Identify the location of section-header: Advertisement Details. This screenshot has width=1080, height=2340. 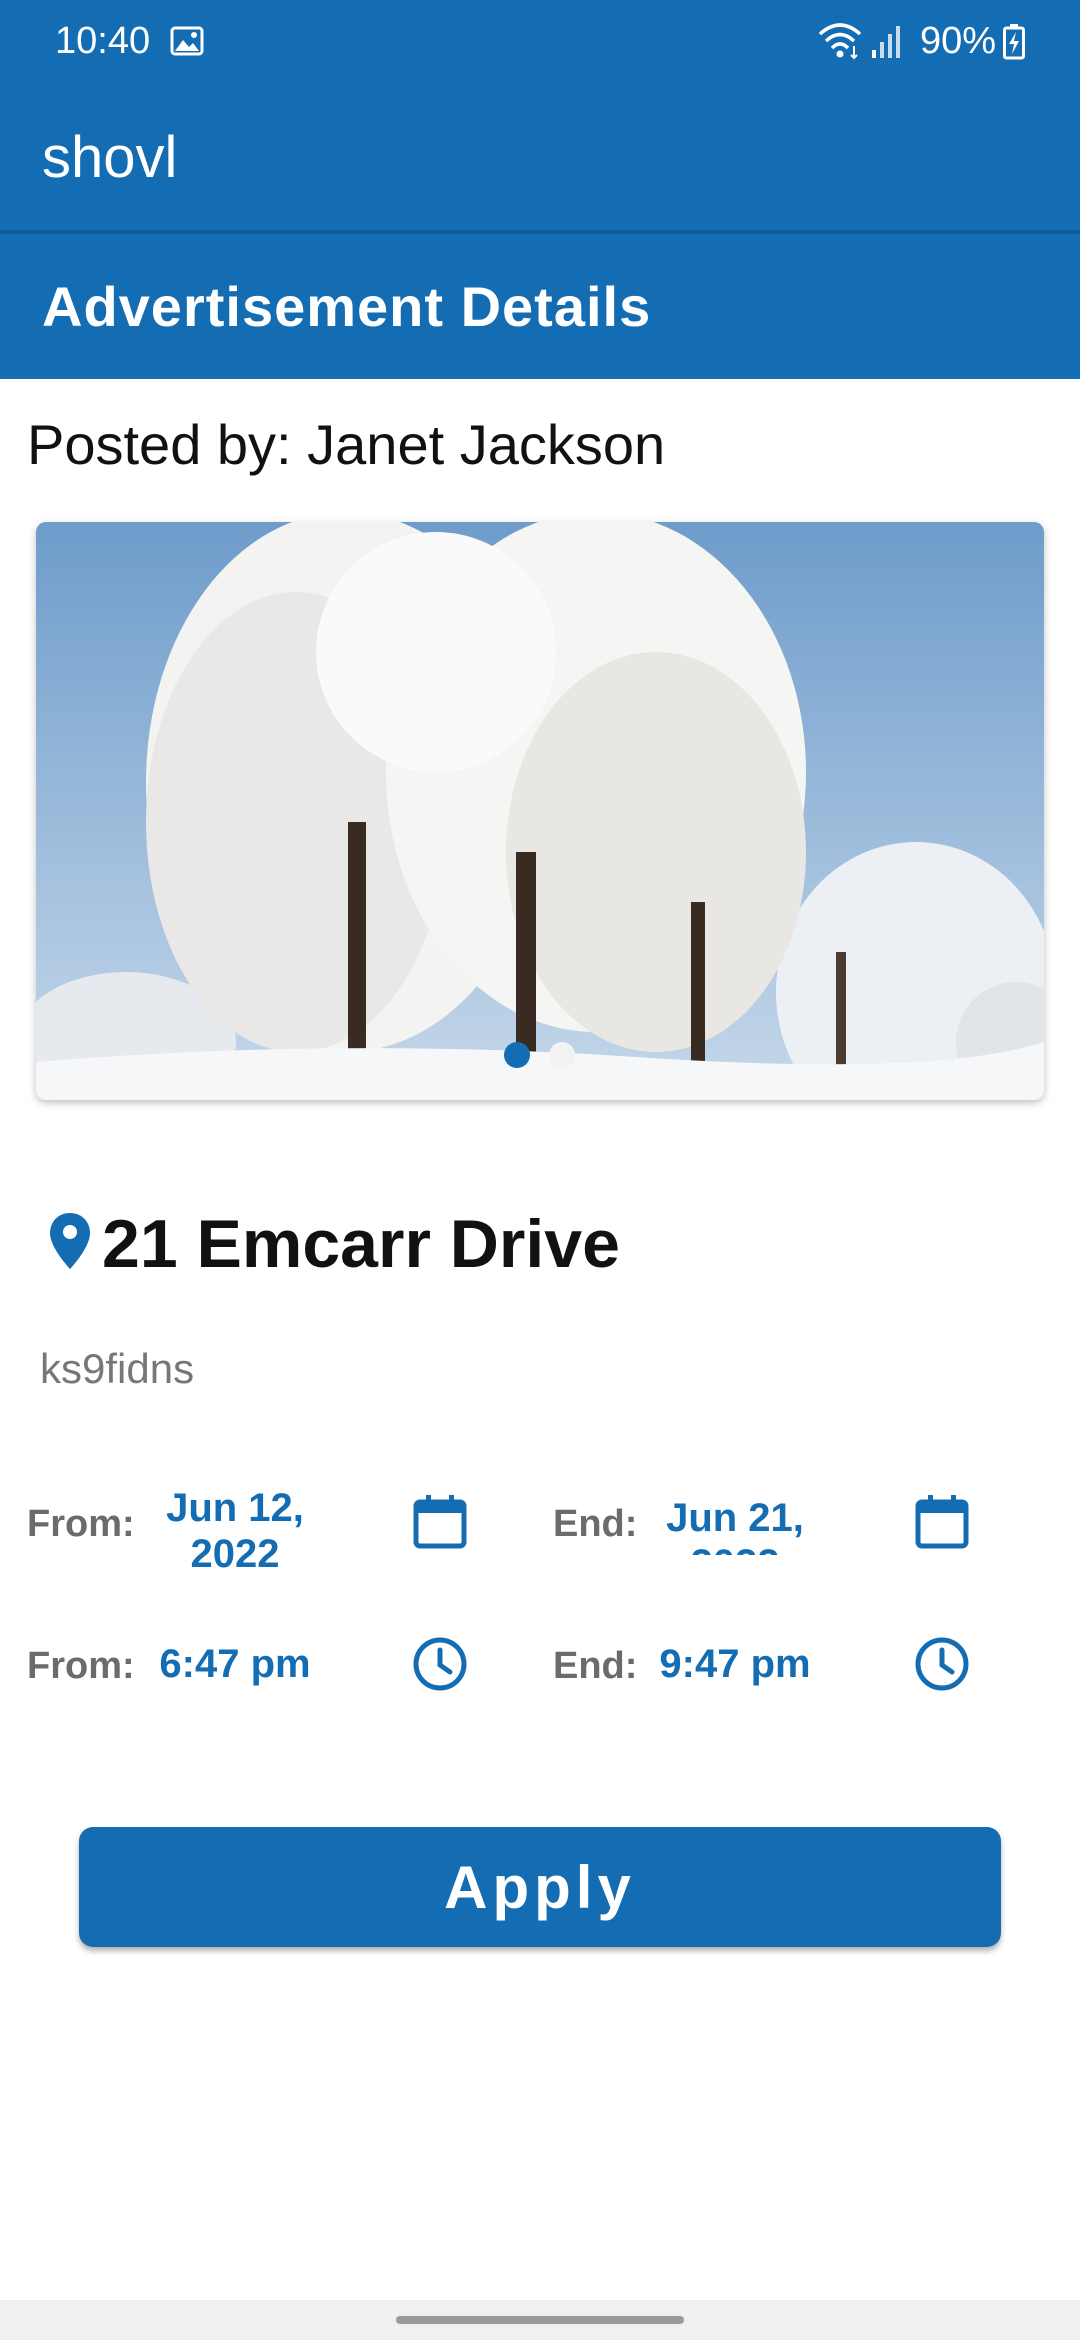
(540, 306).